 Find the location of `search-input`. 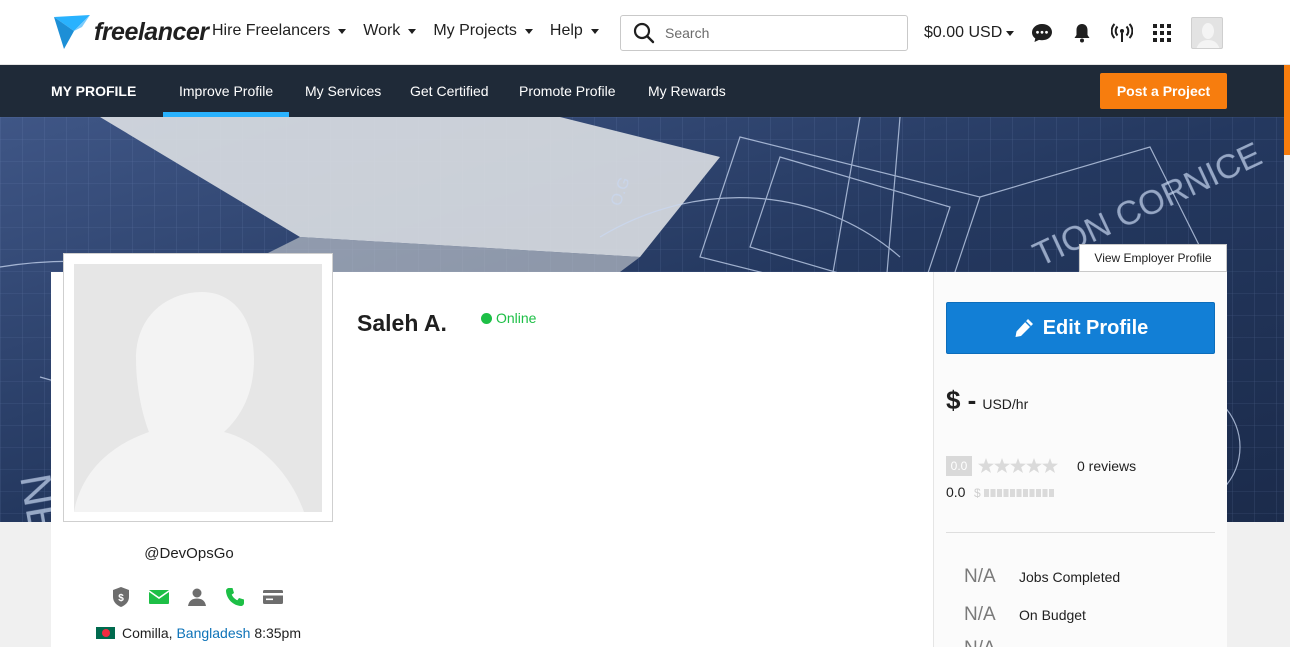

search-input is located at coordinates (780, 33).